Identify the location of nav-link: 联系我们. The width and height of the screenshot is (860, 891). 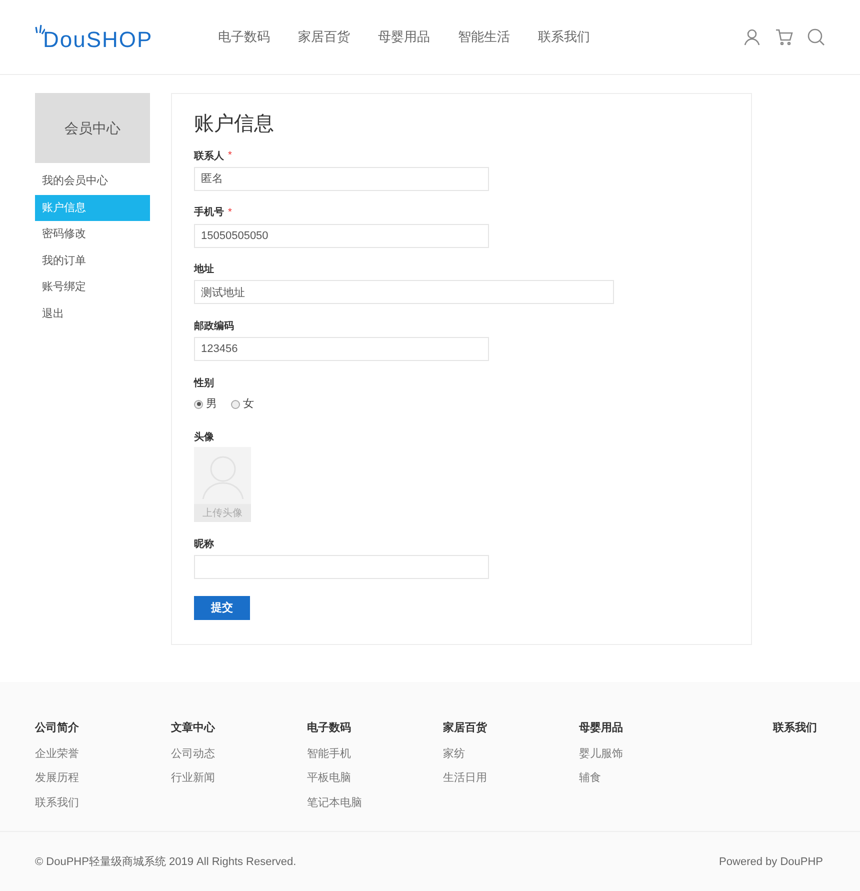
(564, 37).